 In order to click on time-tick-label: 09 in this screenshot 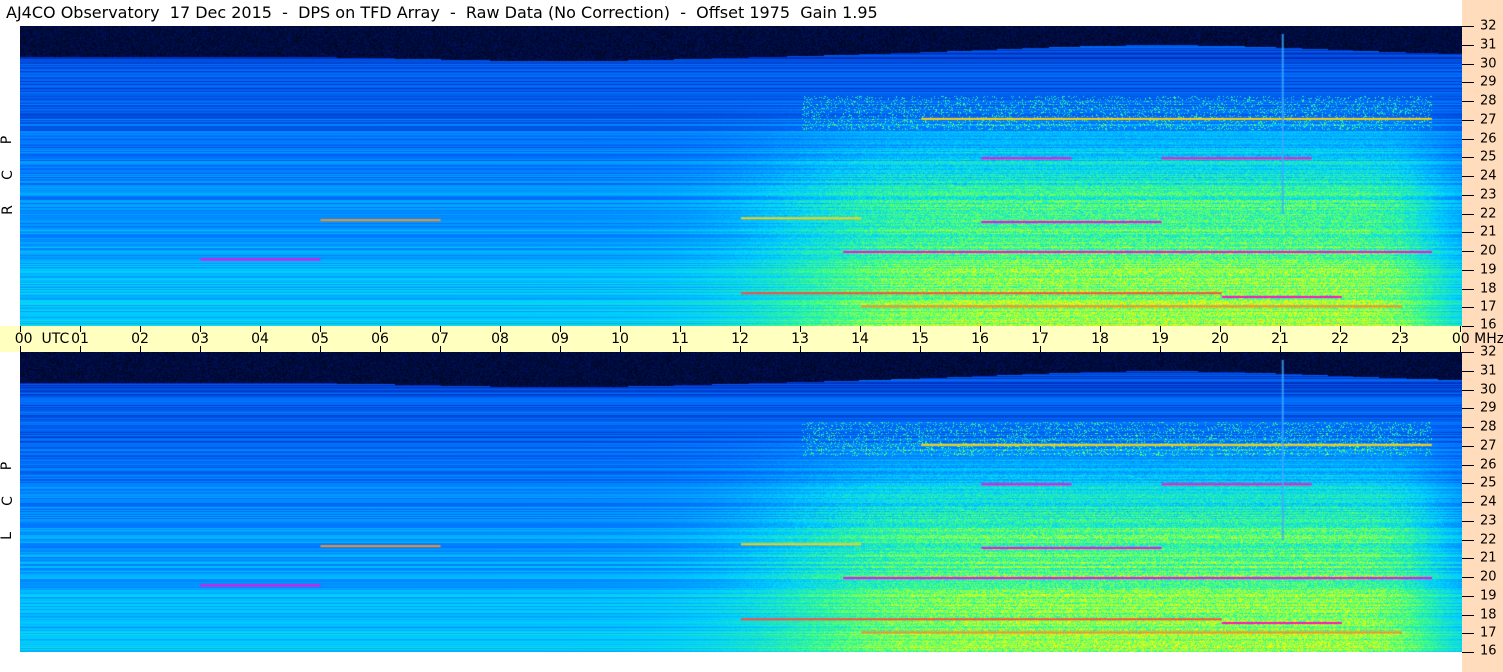, I will do `click(560, 339)`.